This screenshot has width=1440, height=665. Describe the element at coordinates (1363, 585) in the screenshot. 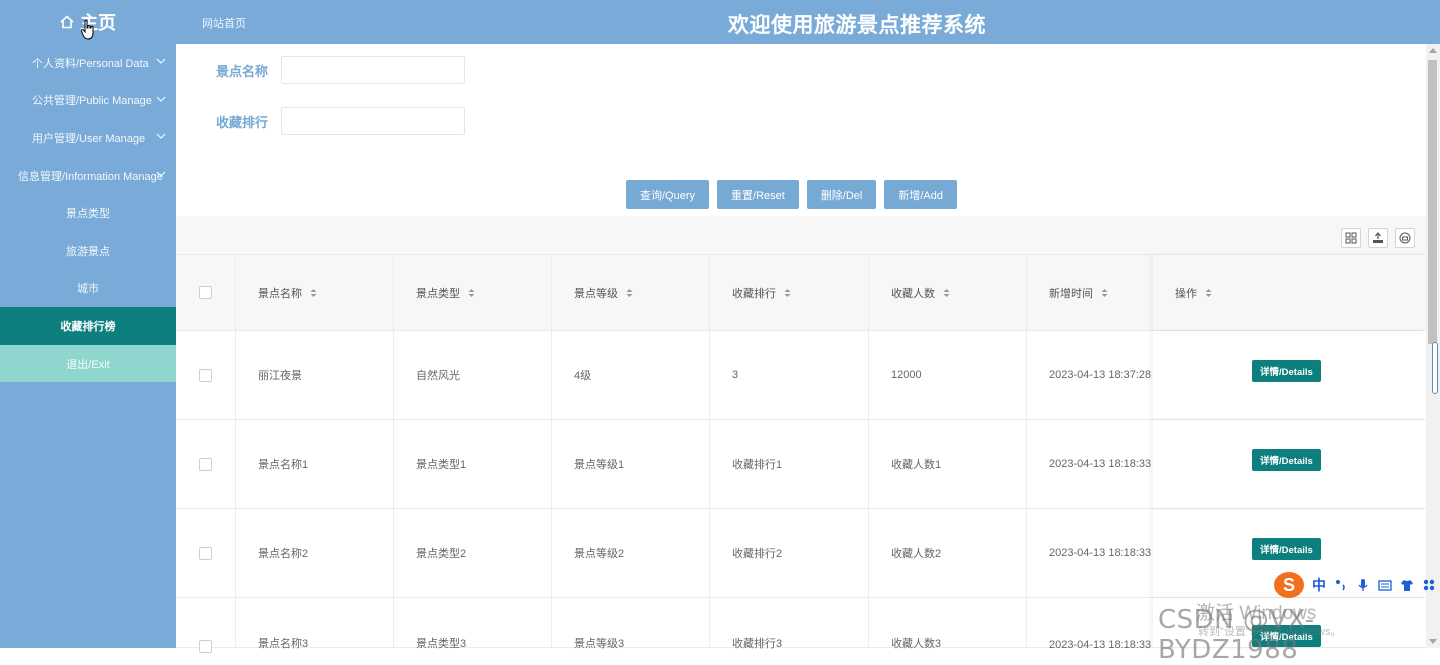

I see `microphone-icon` at that location.